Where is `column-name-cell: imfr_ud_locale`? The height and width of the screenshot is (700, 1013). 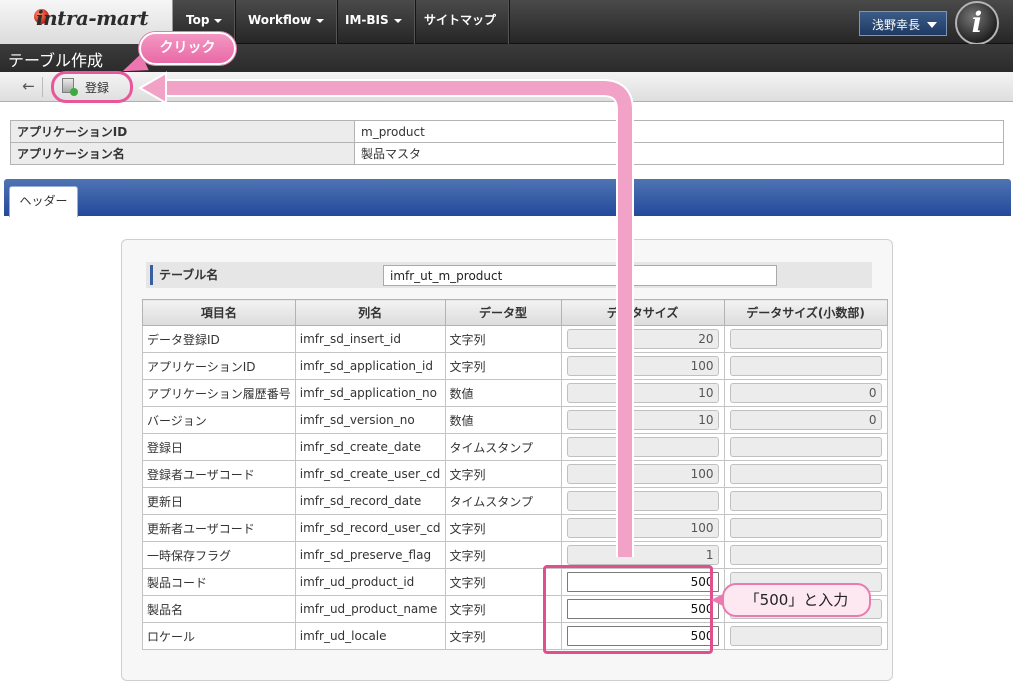
column-name-cell: imfr_ud_locale is located at coordinates (370, 636).